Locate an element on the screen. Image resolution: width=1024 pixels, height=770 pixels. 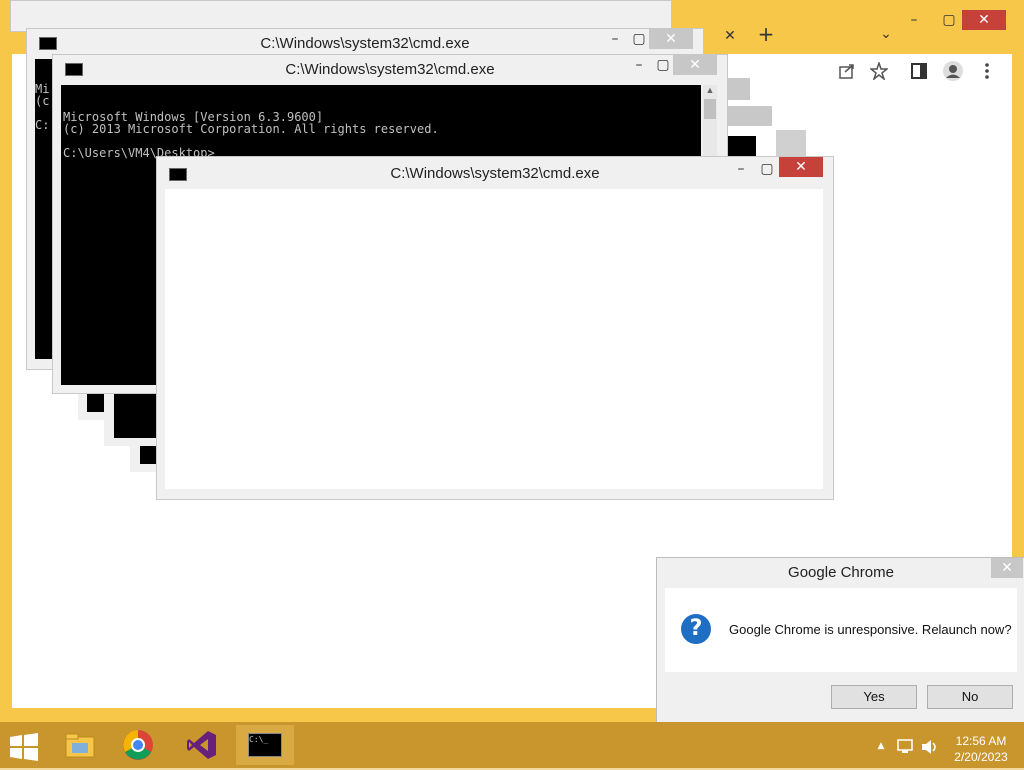
tray-chevron-icon: ▲ is located at coordinates (881, 746).